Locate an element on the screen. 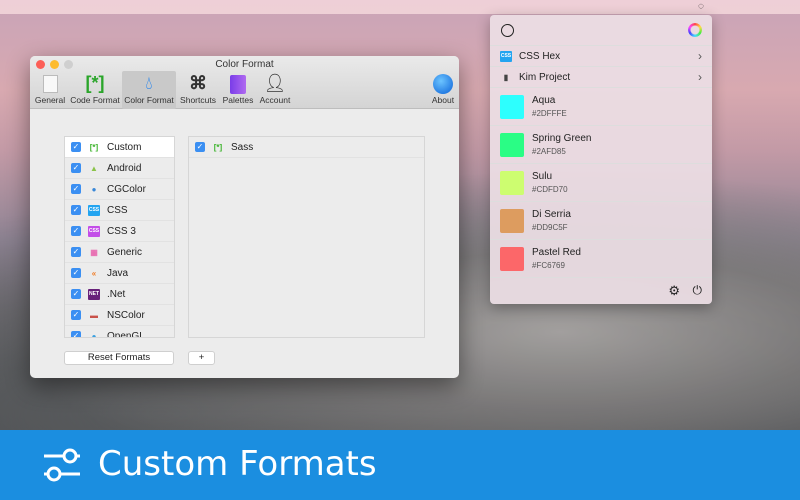 The image size is (800, 500). format-row: ✓ ▲ Android is located at coordinates (119, 168).